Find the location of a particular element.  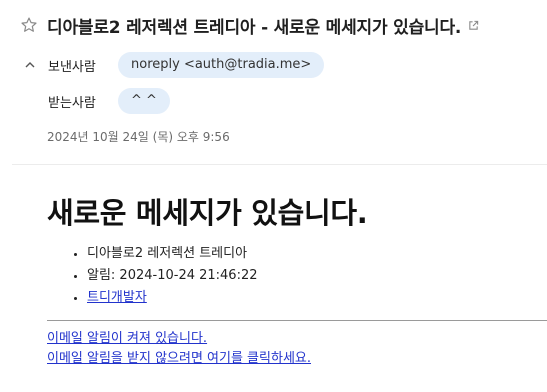

sender-chip: noreply <auth@tradia.me> is located at coordinates (221, 65).